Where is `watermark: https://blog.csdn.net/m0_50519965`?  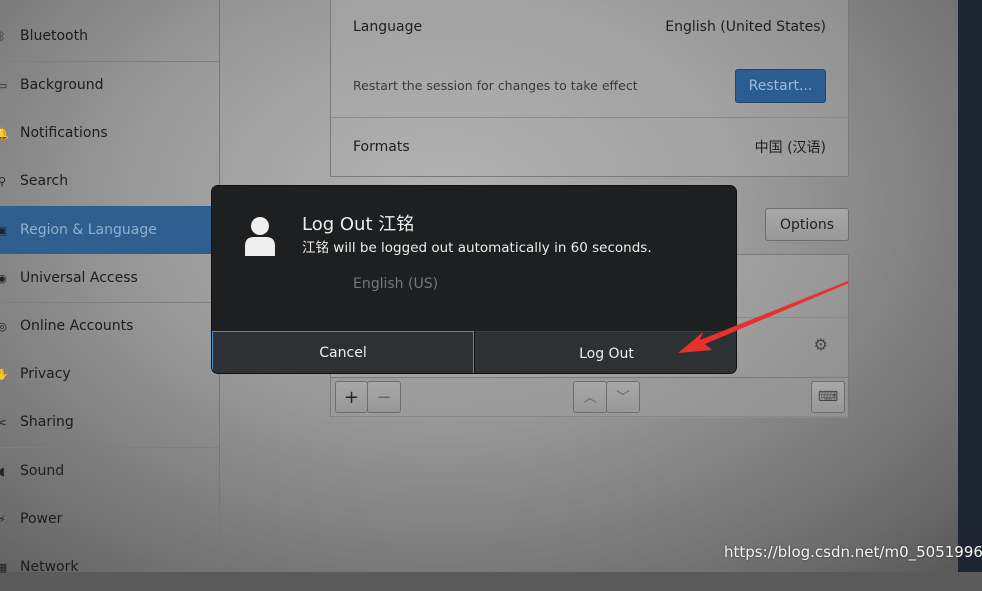 watermark: https://blog.csdn.net/m0_50519965 is located at coordinates (853, 552).